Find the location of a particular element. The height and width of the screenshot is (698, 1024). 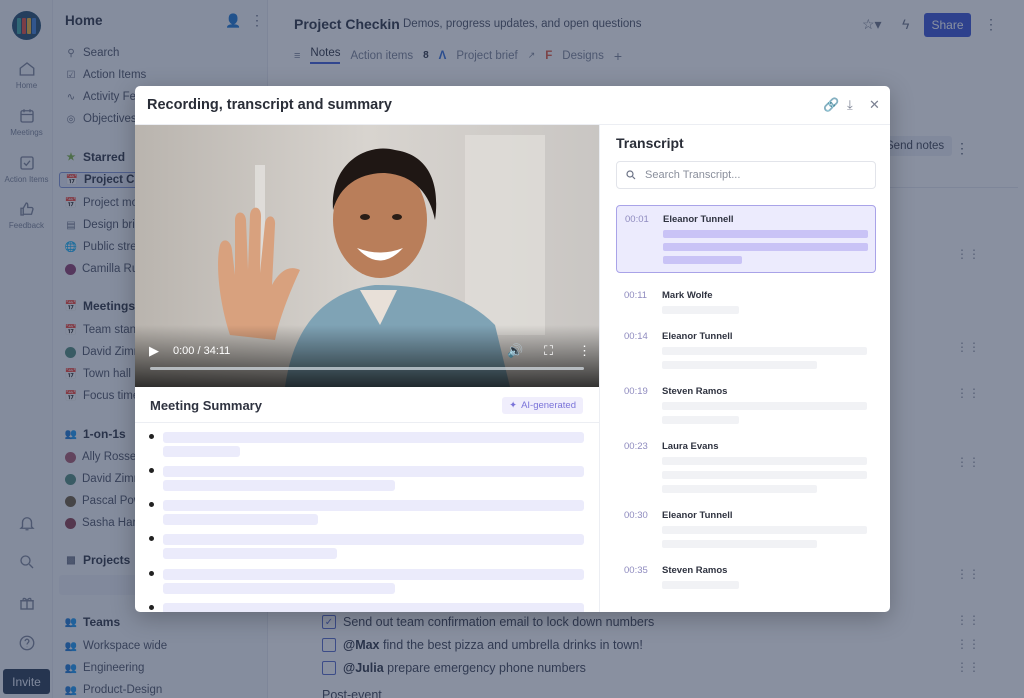

transcript-entry: 00:23 Laura Evans is located at coordinates (746, 467).